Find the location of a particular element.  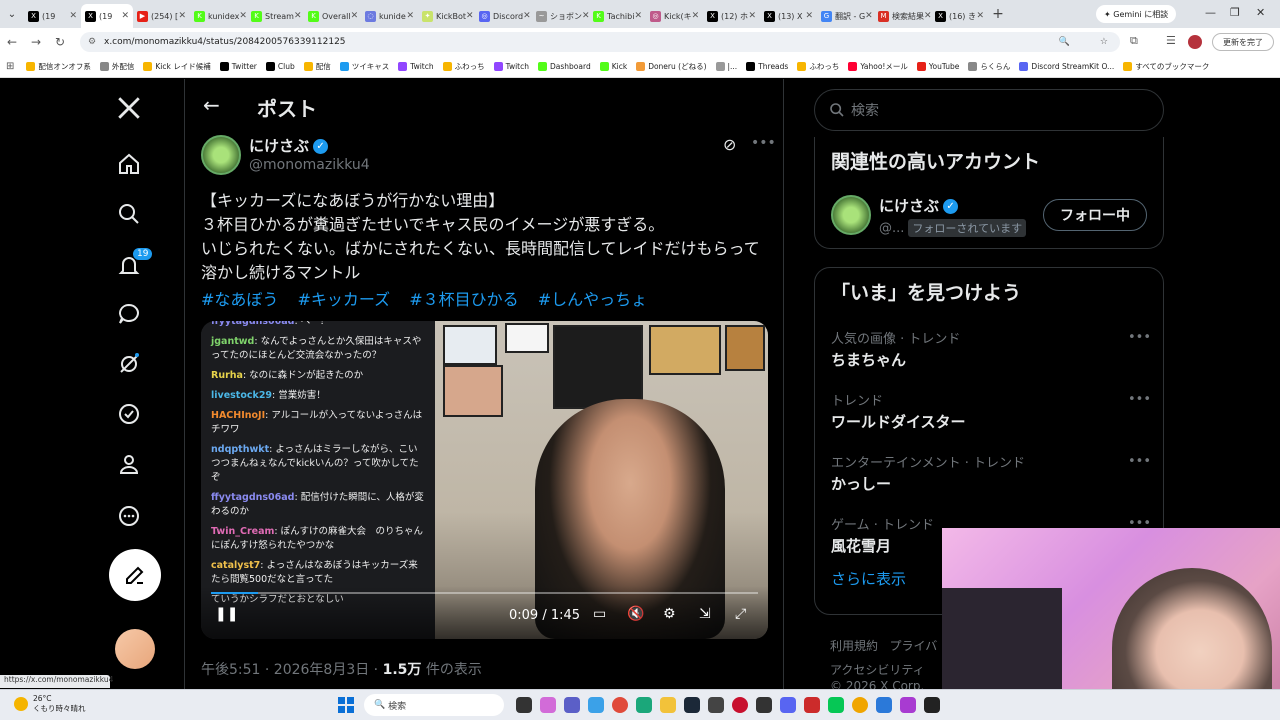

browser-tab: Kkunidex ✕ is located at coordinates (218, 16).